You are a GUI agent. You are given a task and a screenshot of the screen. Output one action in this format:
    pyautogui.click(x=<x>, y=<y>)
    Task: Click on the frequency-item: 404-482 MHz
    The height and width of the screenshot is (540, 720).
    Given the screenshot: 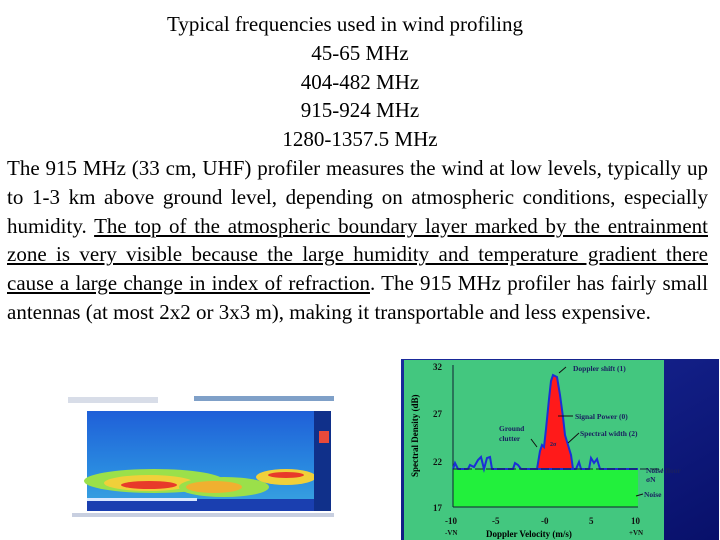 What is the action you would take?
    pyautogui.click(x=360, y=81)
    